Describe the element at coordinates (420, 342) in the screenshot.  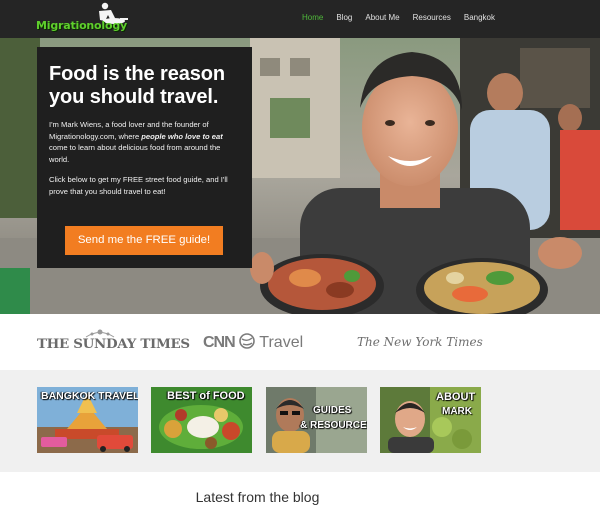
I see `new-york-times-logo: The New York Times` at that location.